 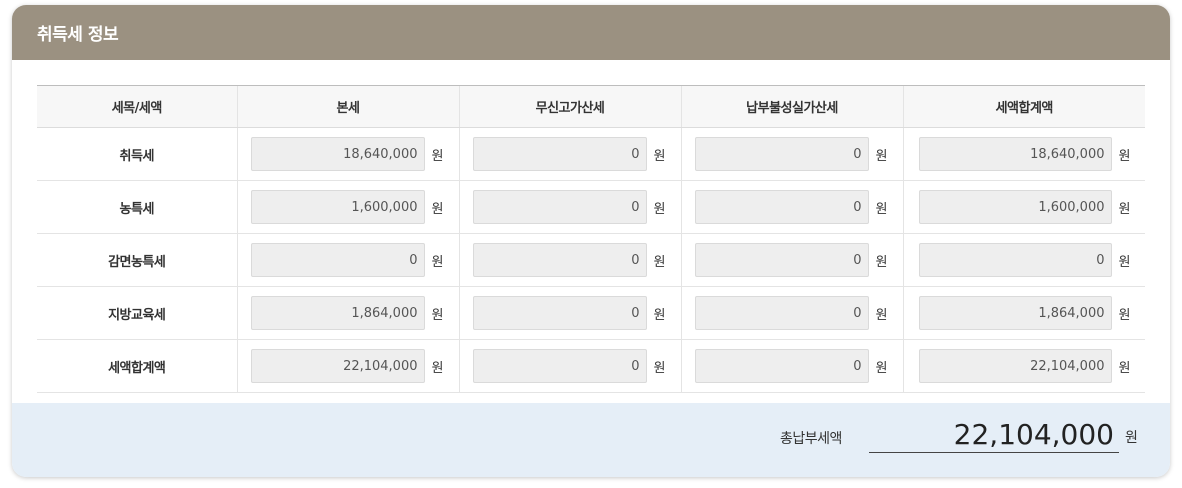 What do you see at coordinates (994, 435) in the screenshot?
I see `total-amount: 22,104,000` at bounding box center [994, 435].